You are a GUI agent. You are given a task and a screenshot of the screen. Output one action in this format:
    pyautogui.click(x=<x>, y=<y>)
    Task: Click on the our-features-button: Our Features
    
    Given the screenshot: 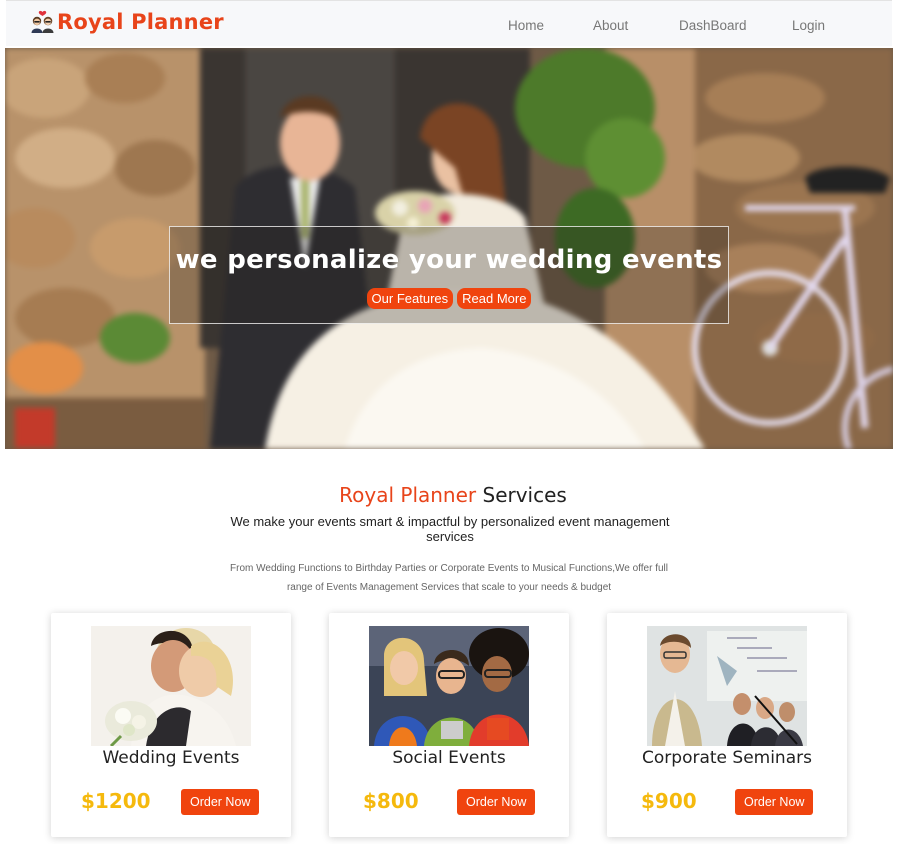 What is the action you would take?
    pyautogui.click(x=410, y=298)
    